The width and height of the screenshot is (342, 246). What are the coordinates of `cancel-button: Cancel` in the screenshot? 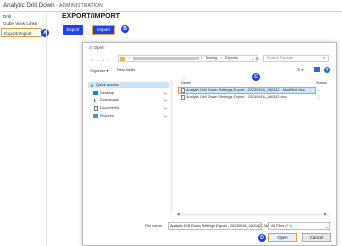 It's located at (316, 237).